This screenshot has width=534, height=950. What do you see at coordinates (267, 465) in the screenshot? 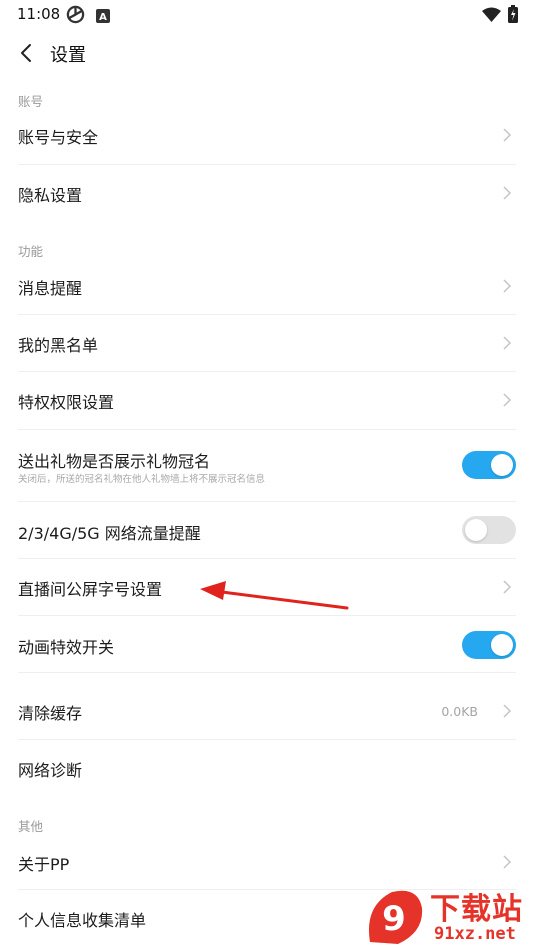
I see `row-gift-title-display: 送出礼物是否展示礼物冠名 关闭后，所送的冠名礼物在他人礼物墙上将不展示冠名信息` at bounding box center [267, 465].